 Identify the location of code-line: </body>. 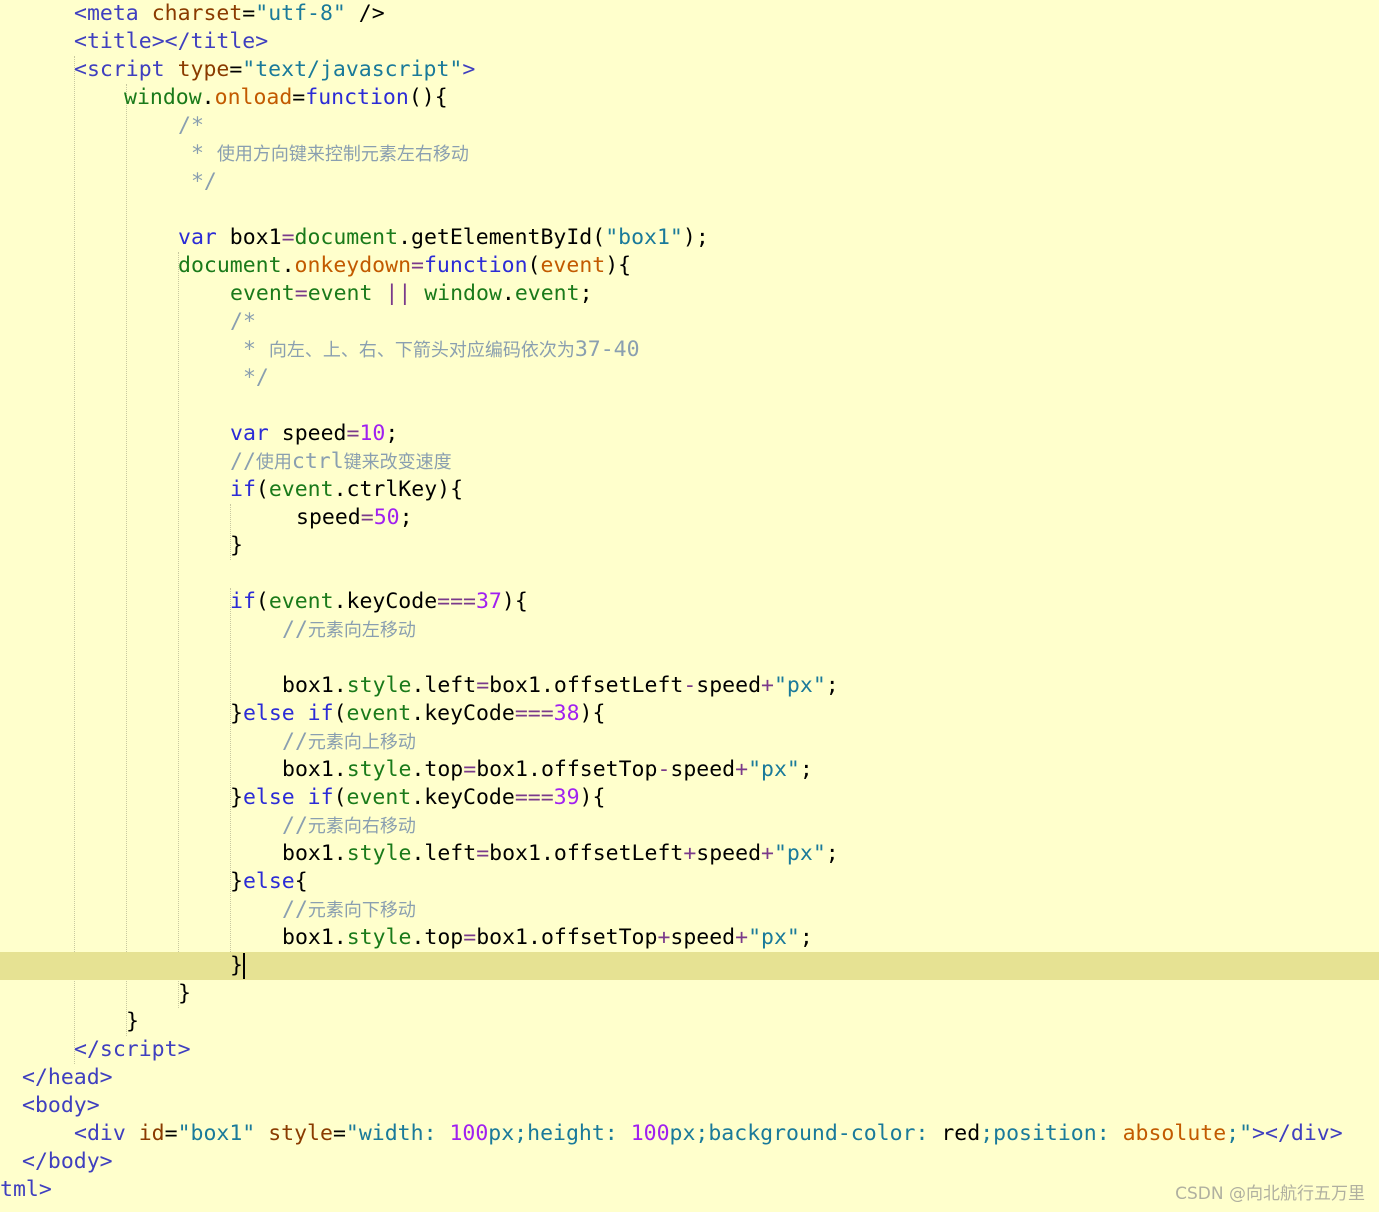
(689, 1162).